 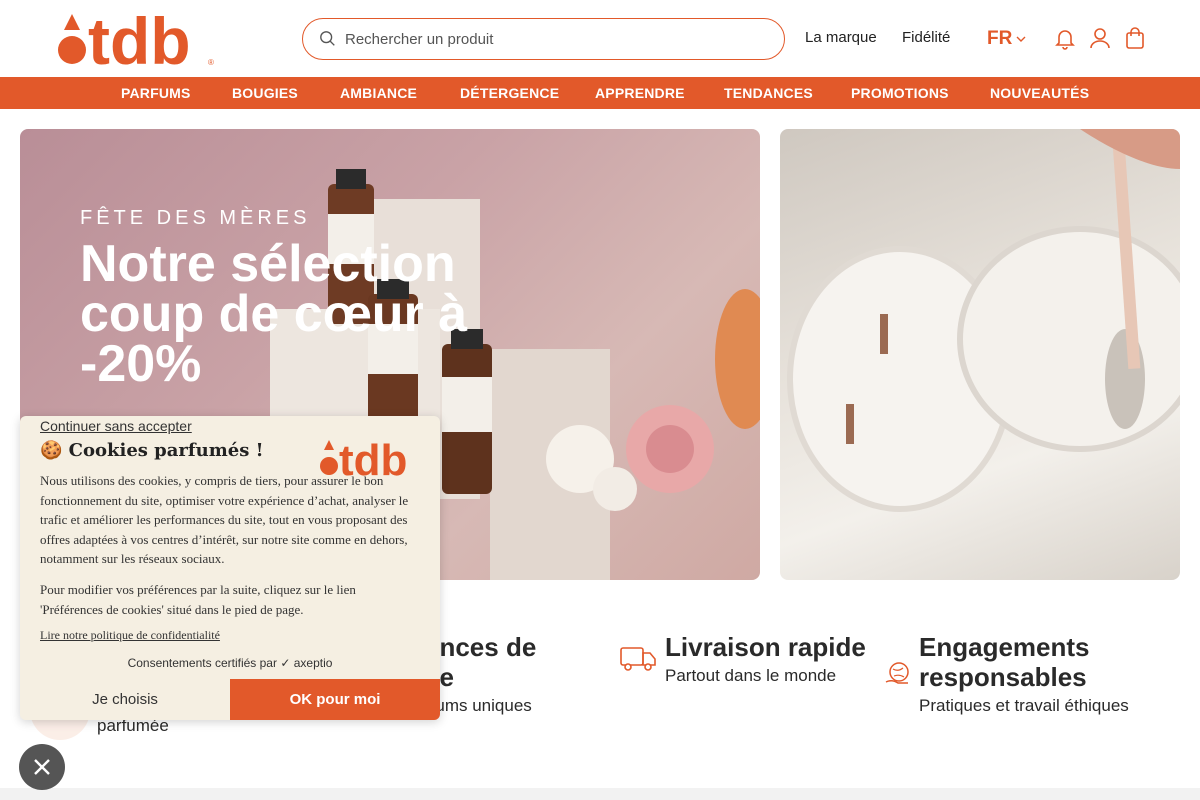 What do you see at coordinates (156, 93) in the screenshot?
I see `nav-item-parfums: PARFUMS` at bounding box center [156, 93].